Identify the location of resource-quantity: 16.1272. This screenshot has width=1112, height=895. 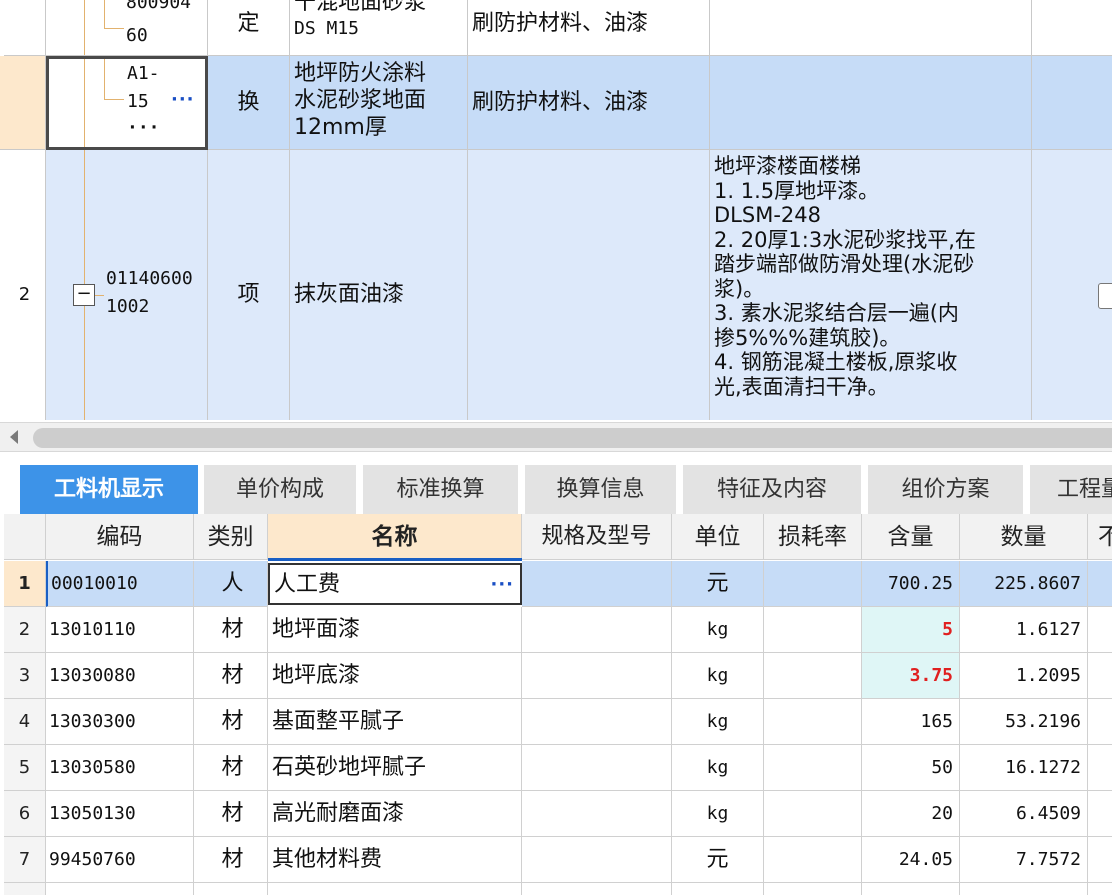
(1024, 768).